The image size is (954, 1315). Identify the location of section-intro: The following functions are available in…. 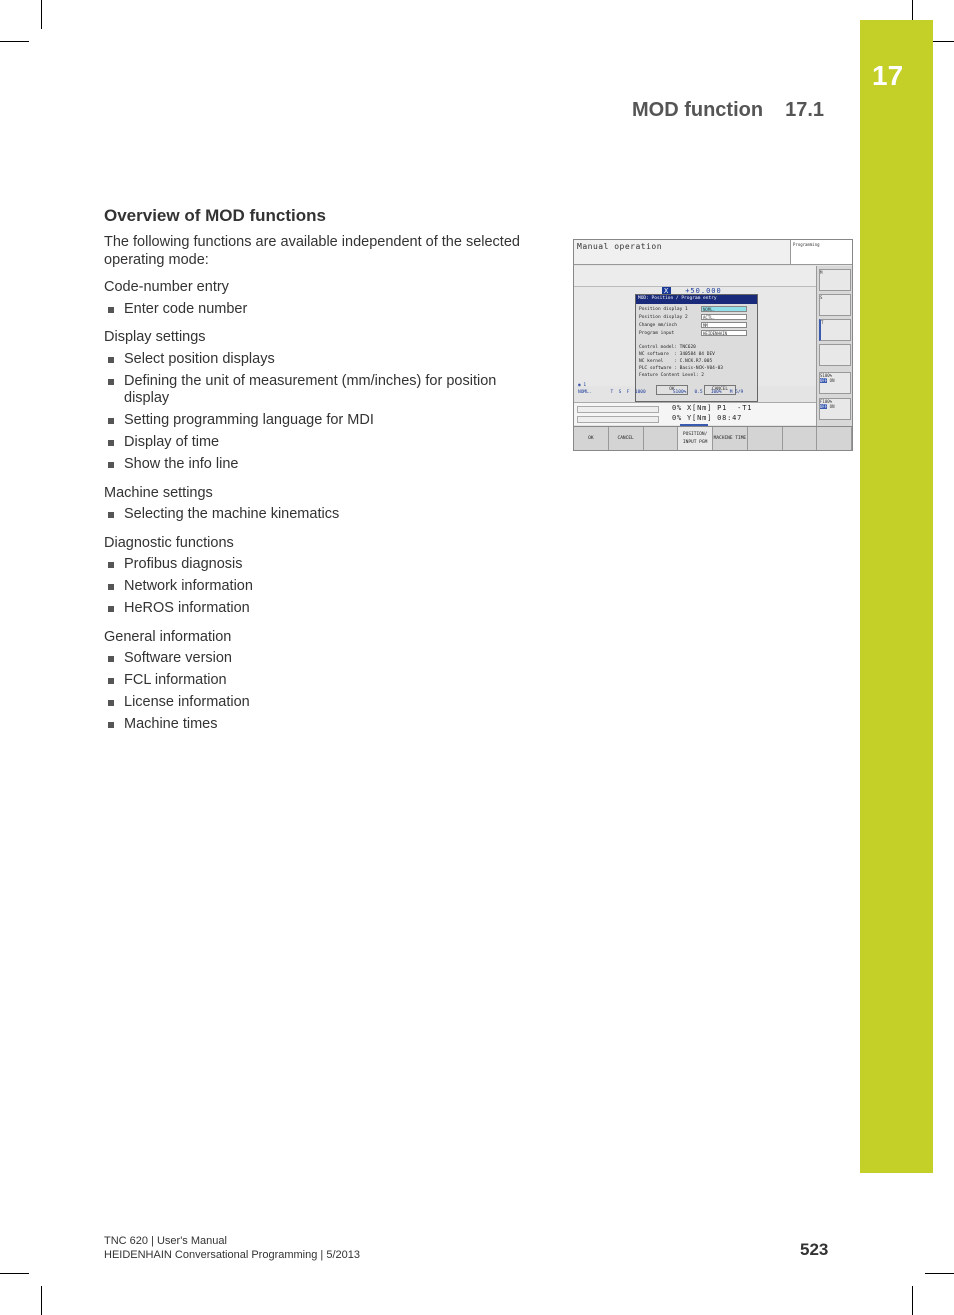
(312, 251).